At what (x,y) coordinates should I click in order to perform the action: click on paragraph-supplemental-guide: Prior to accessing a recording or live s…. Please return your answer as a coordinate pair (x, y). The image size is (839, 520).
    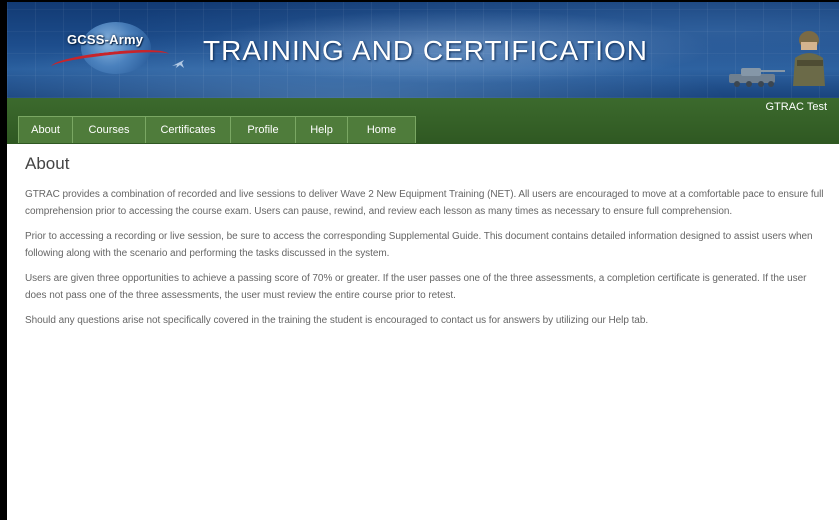
    Looking at the image, I should click on (419, 245).